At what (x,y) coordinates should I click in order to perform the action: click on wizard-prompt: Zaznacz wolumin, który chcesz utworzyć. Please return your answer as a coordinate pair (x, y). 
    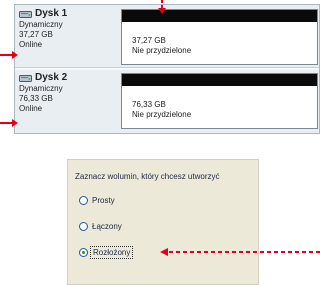
    Looking at the image, I should click on (147, 176).